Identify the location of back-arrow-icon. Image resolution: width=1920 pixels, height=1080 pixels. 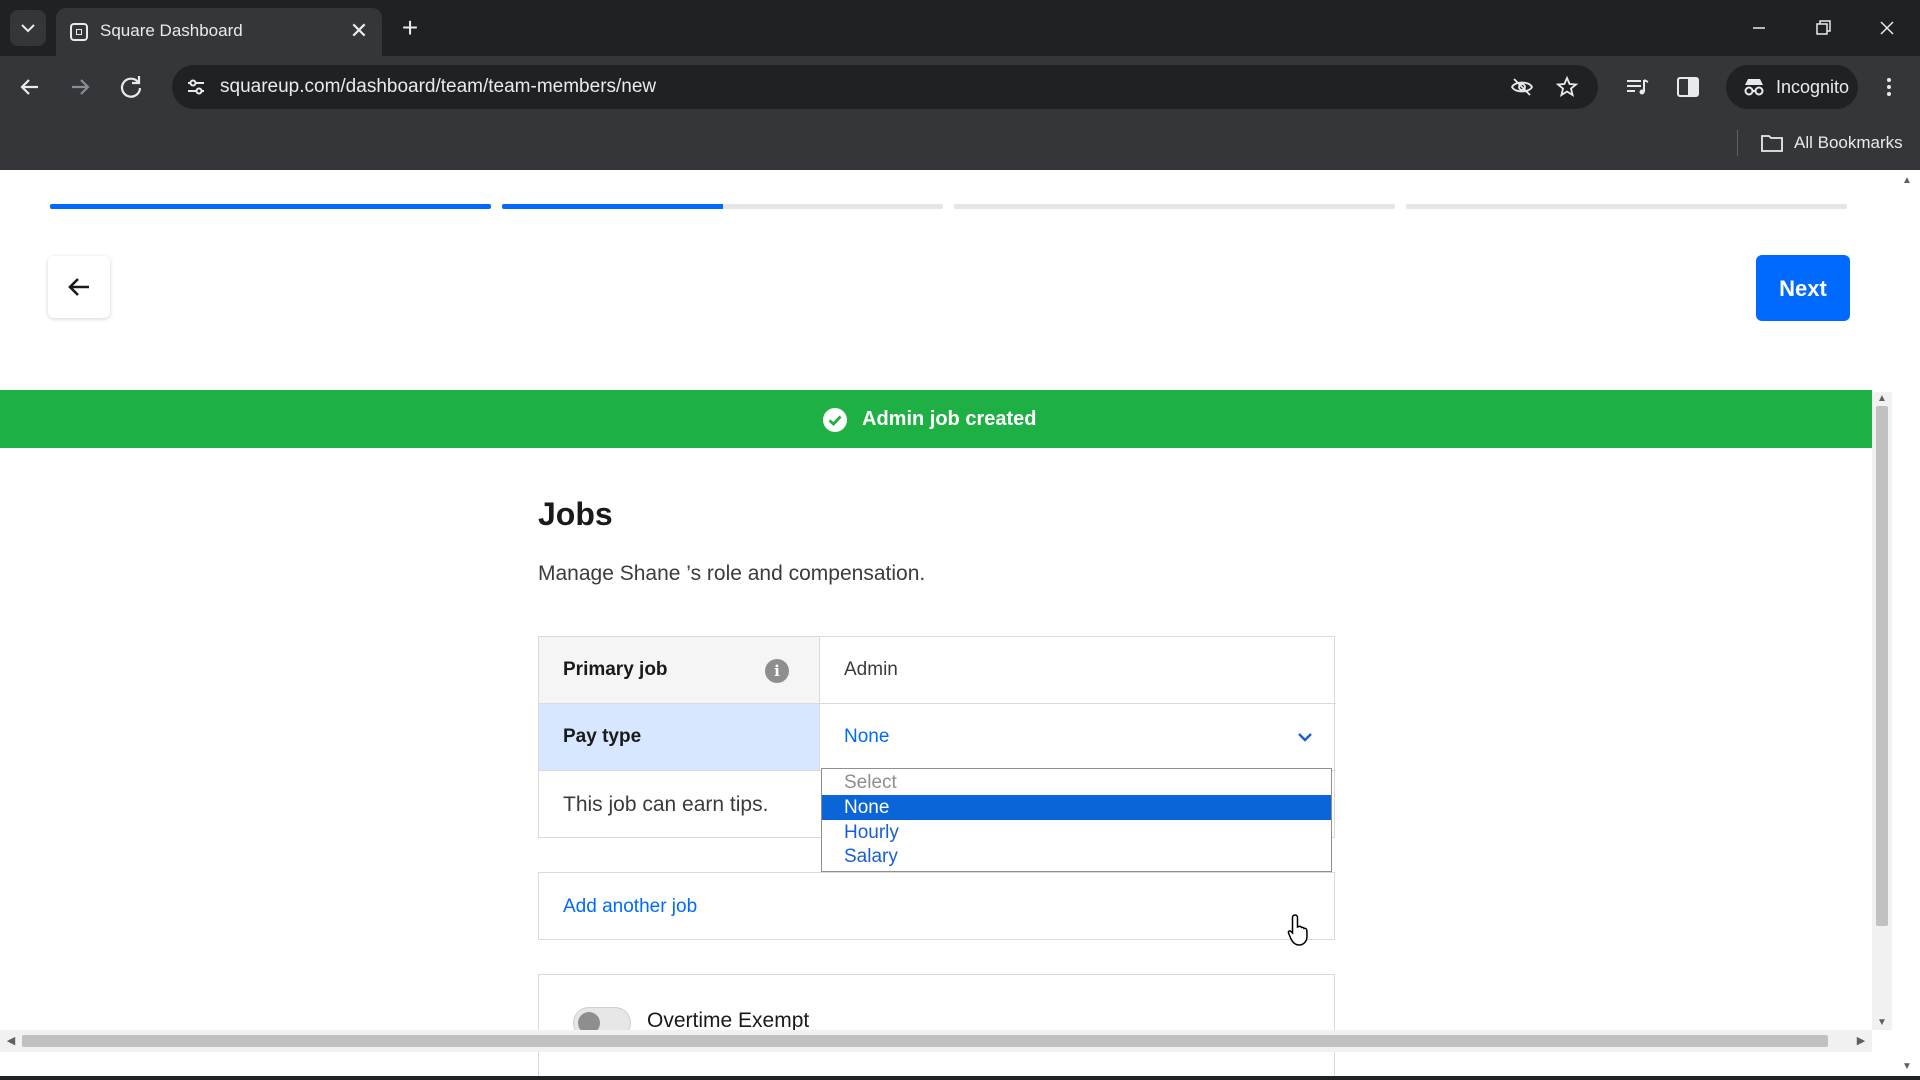
(29, 87).